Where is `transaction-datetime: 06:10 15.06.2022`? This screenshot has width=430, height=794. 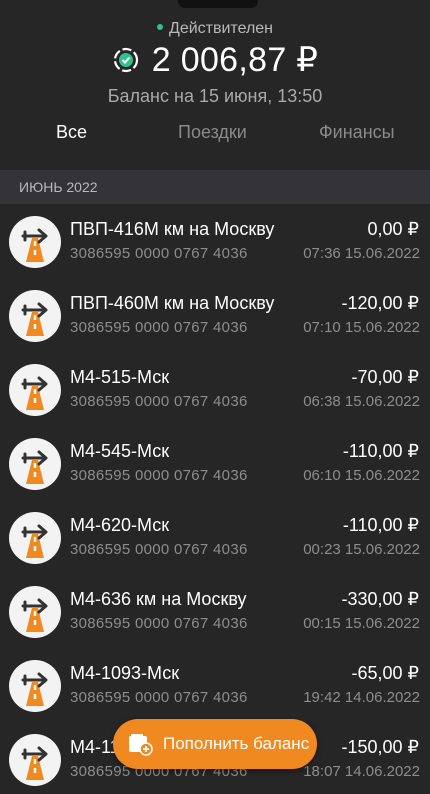
transaction-datetime: 06:10 15.06.2022 is located at coordinates (361, 475).